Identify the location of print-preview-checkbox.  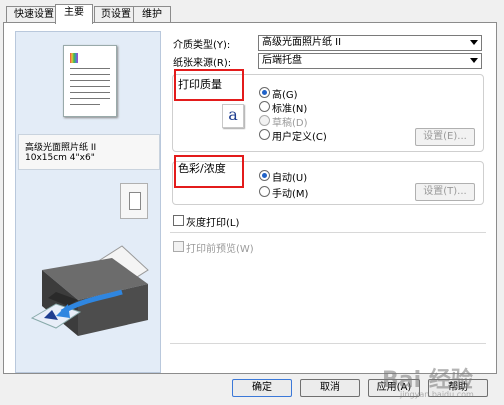
(178, 246).